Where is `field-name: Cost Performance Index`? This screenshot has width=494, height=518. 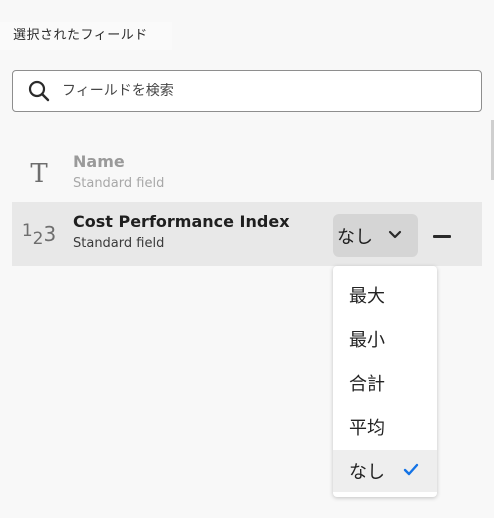 field-name: Cost Performance Index is located at coordinates (181, 221).